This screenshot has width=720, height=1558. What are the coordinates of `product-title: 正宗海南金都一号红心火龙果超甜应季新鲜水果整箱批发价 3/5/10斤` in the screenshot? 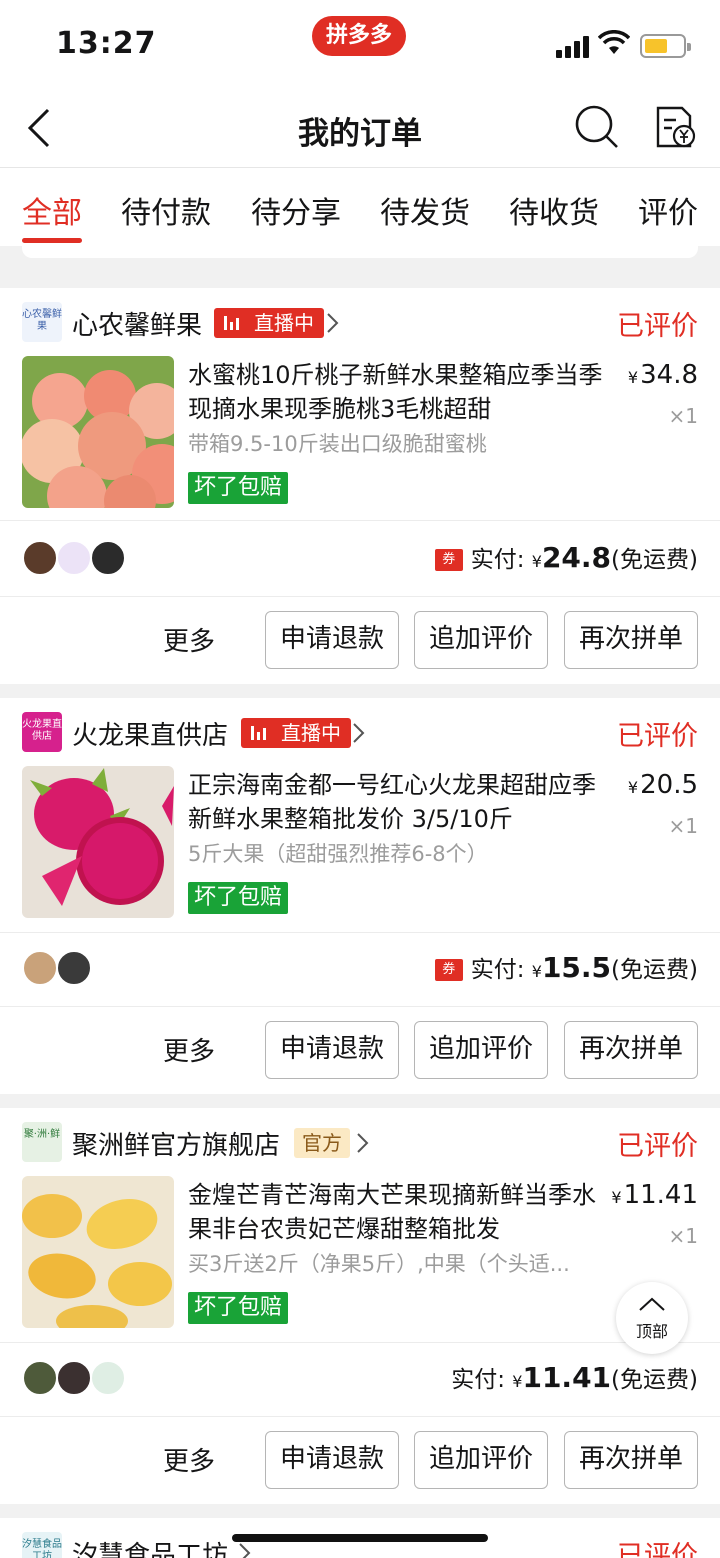 It's located at (398, 802).